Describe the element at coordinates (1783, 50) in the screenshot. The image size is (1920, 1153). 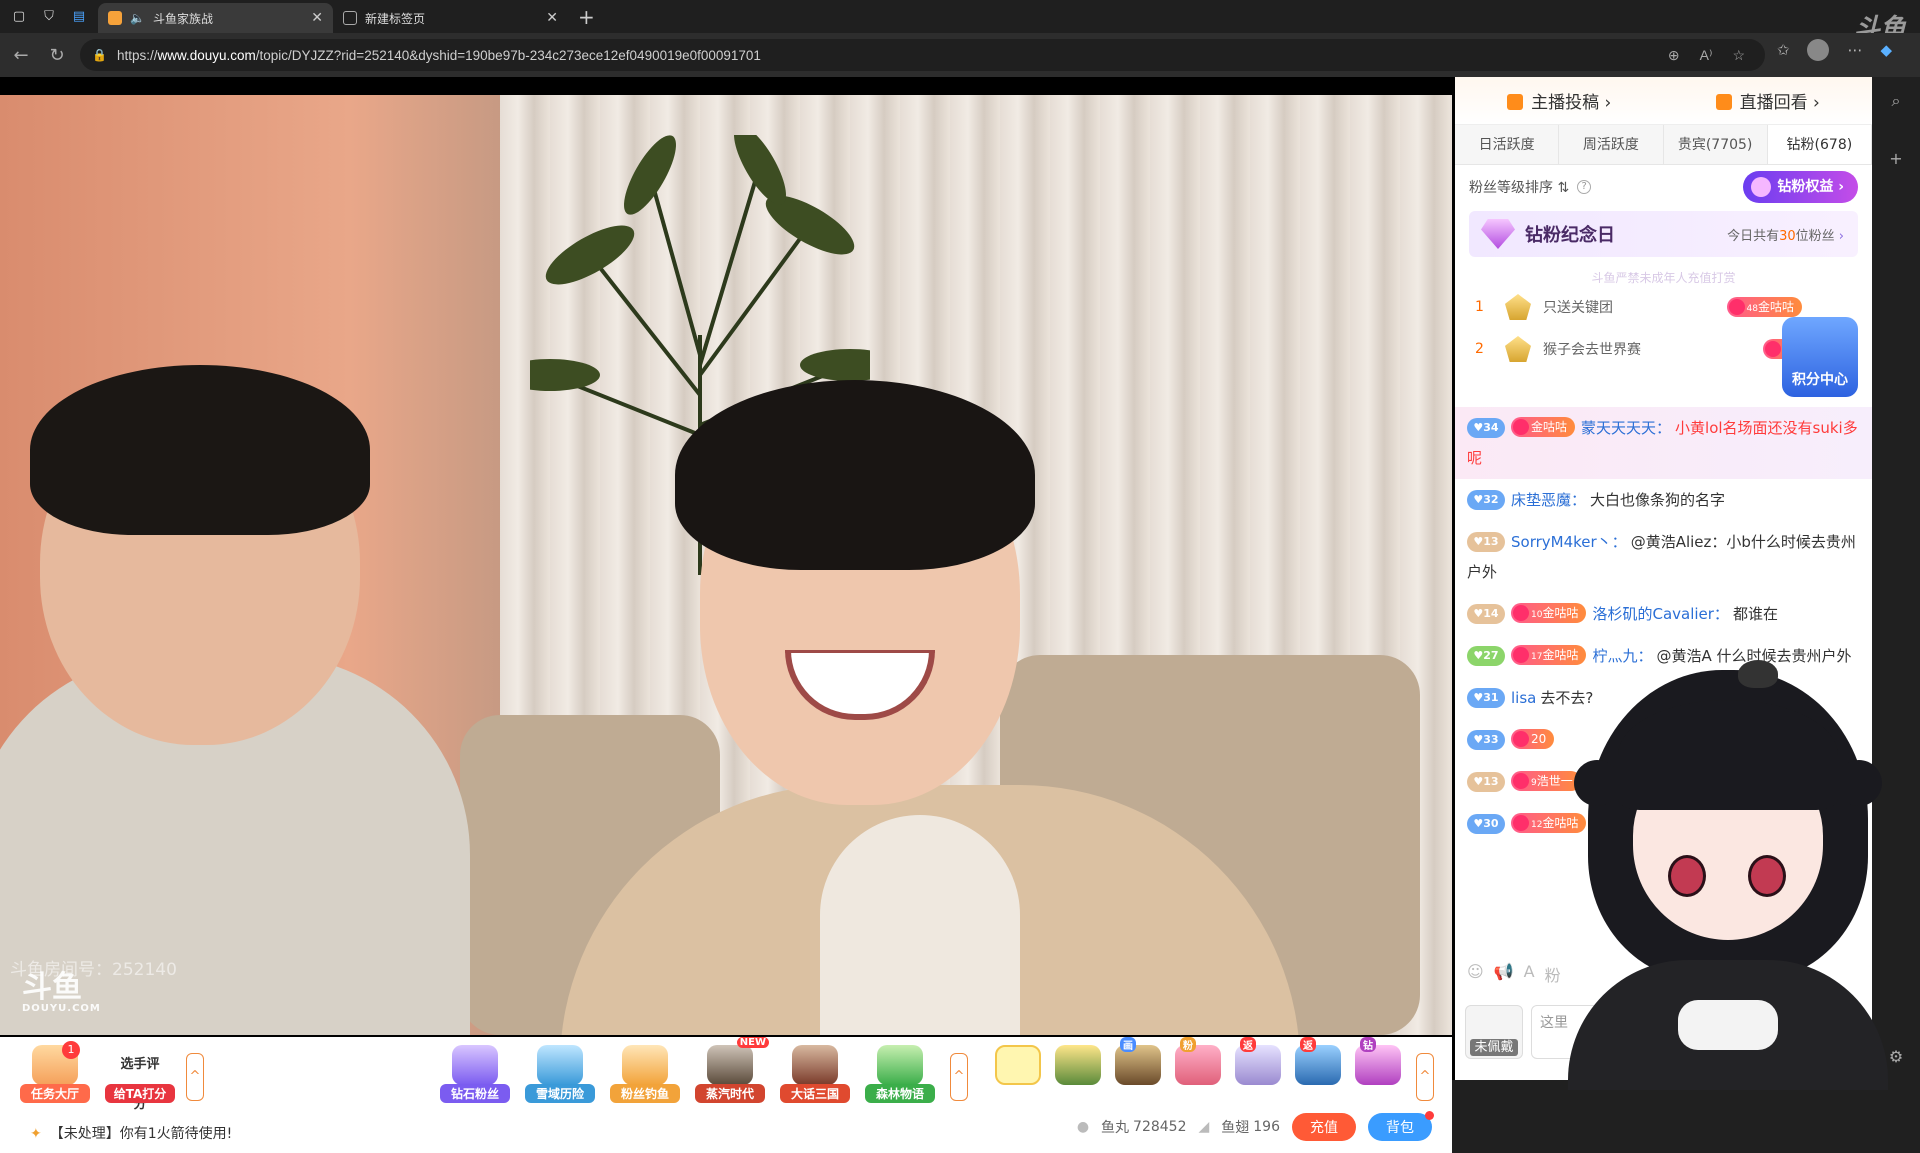
I see `favorites-icon: ✩` at that location.